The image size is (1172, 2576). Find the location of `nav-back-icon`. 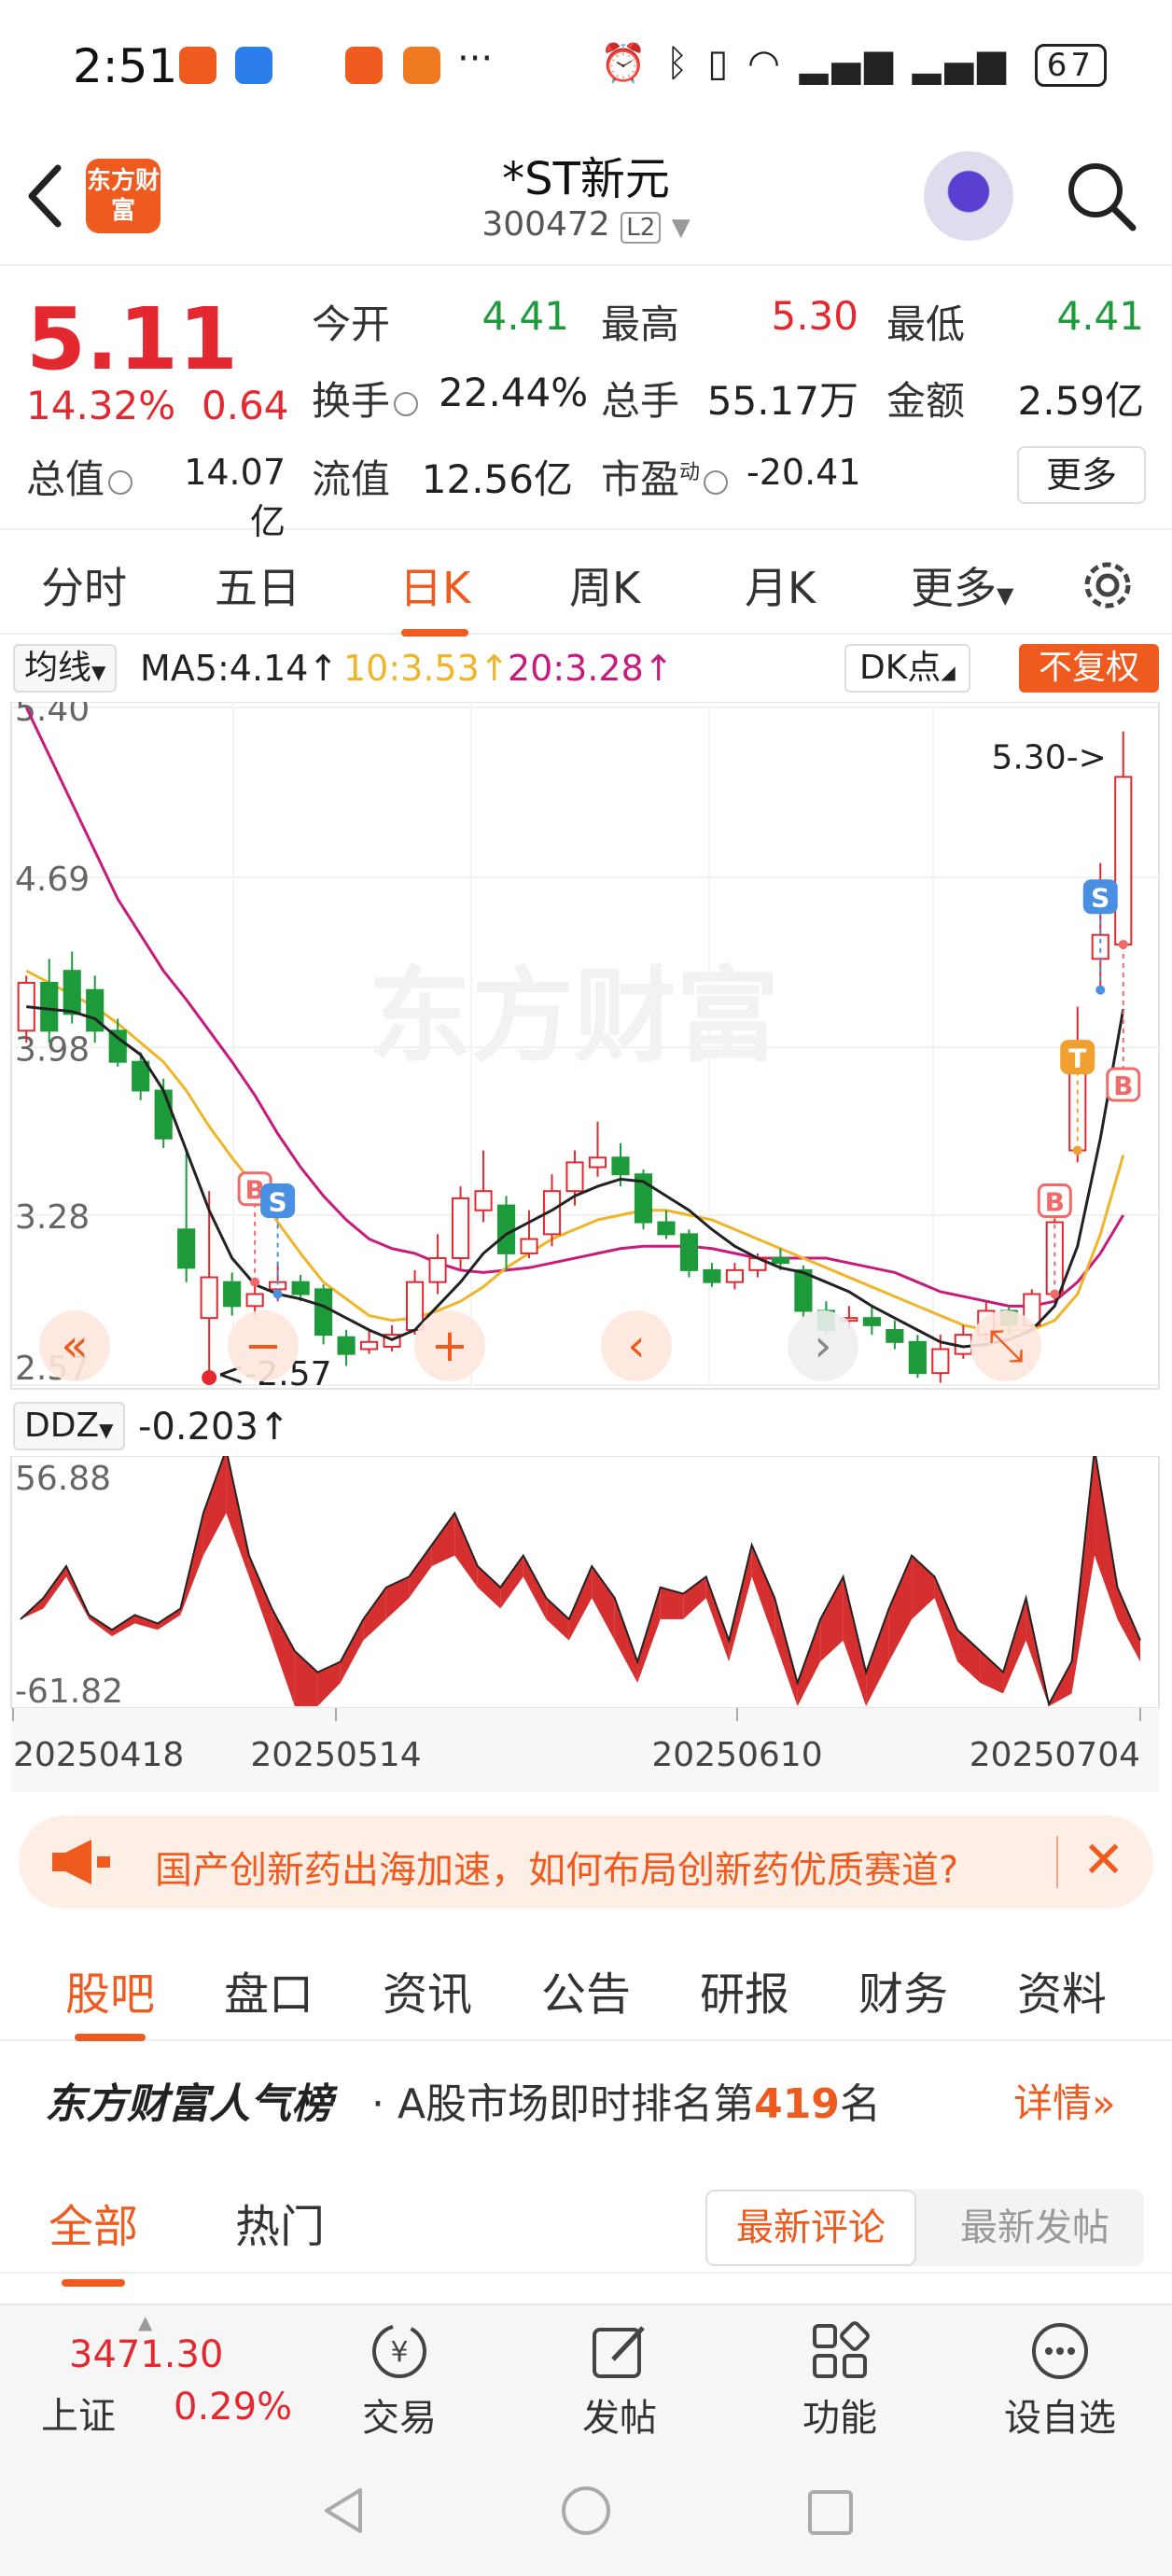

nav-back-icon is located at coordinates (343, 2511).